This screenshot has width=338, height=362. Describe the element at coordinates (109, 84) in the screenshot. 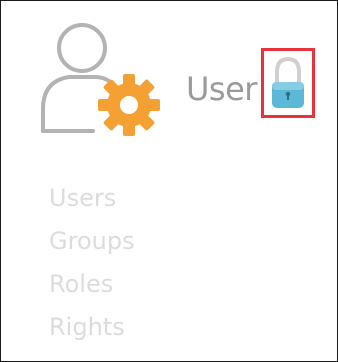

I see `user-gear-icon` at that location.